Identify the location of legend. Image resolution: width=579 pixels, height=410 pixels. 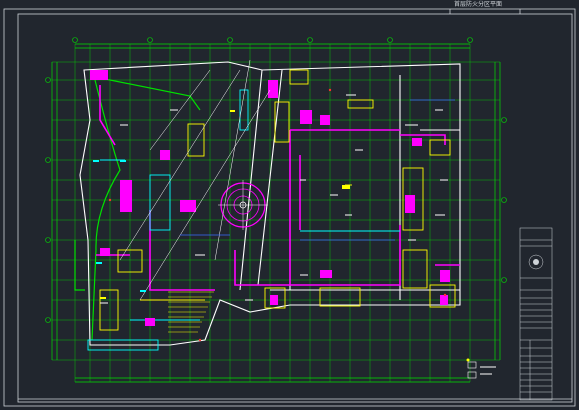
(472, 370).